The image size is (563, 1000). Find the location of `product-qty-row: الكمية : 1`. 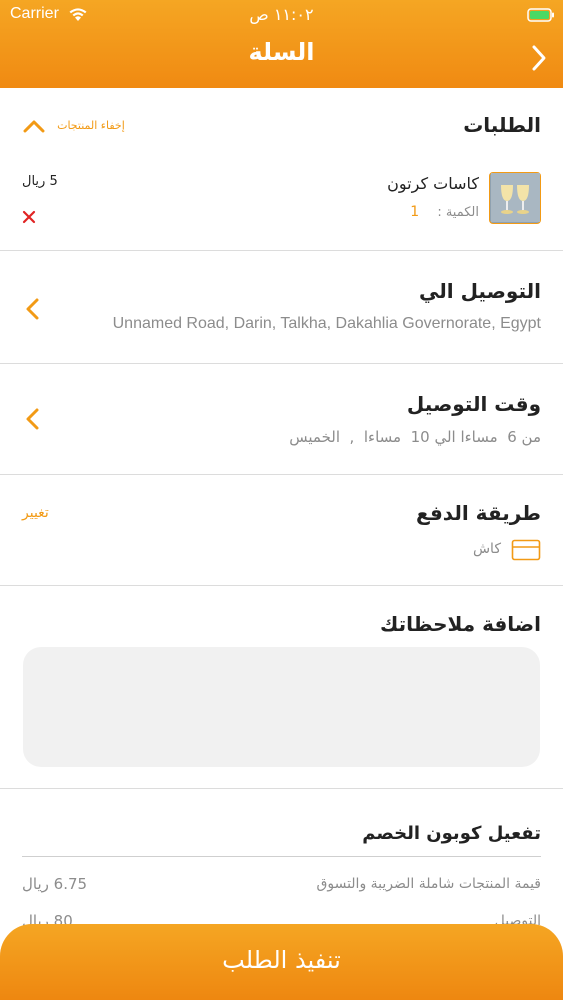

product-qty-row: الكمية : 1 is located at coordinates (444, 212).